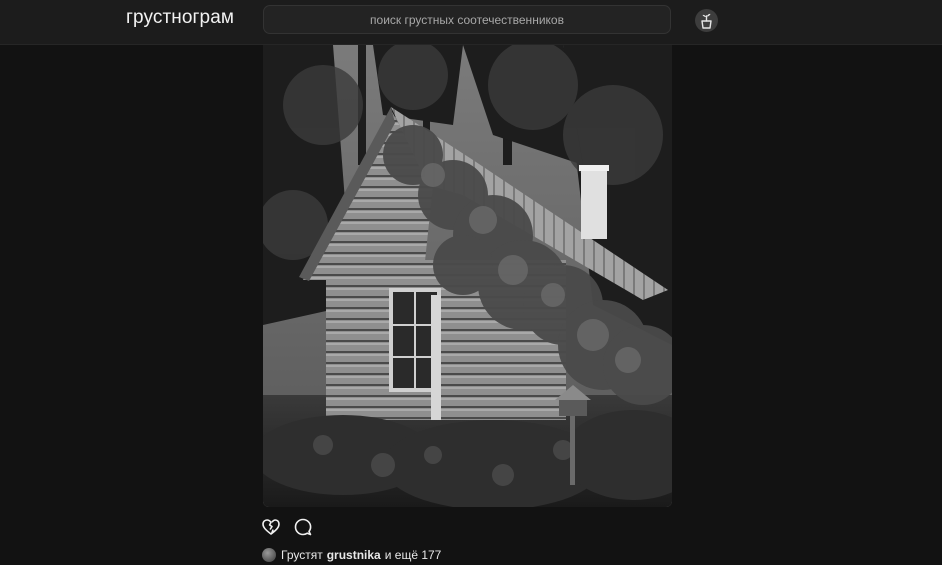 This screenshot has height=565, width=942. I want to click on plant-pot-icon, so click(706, 21).